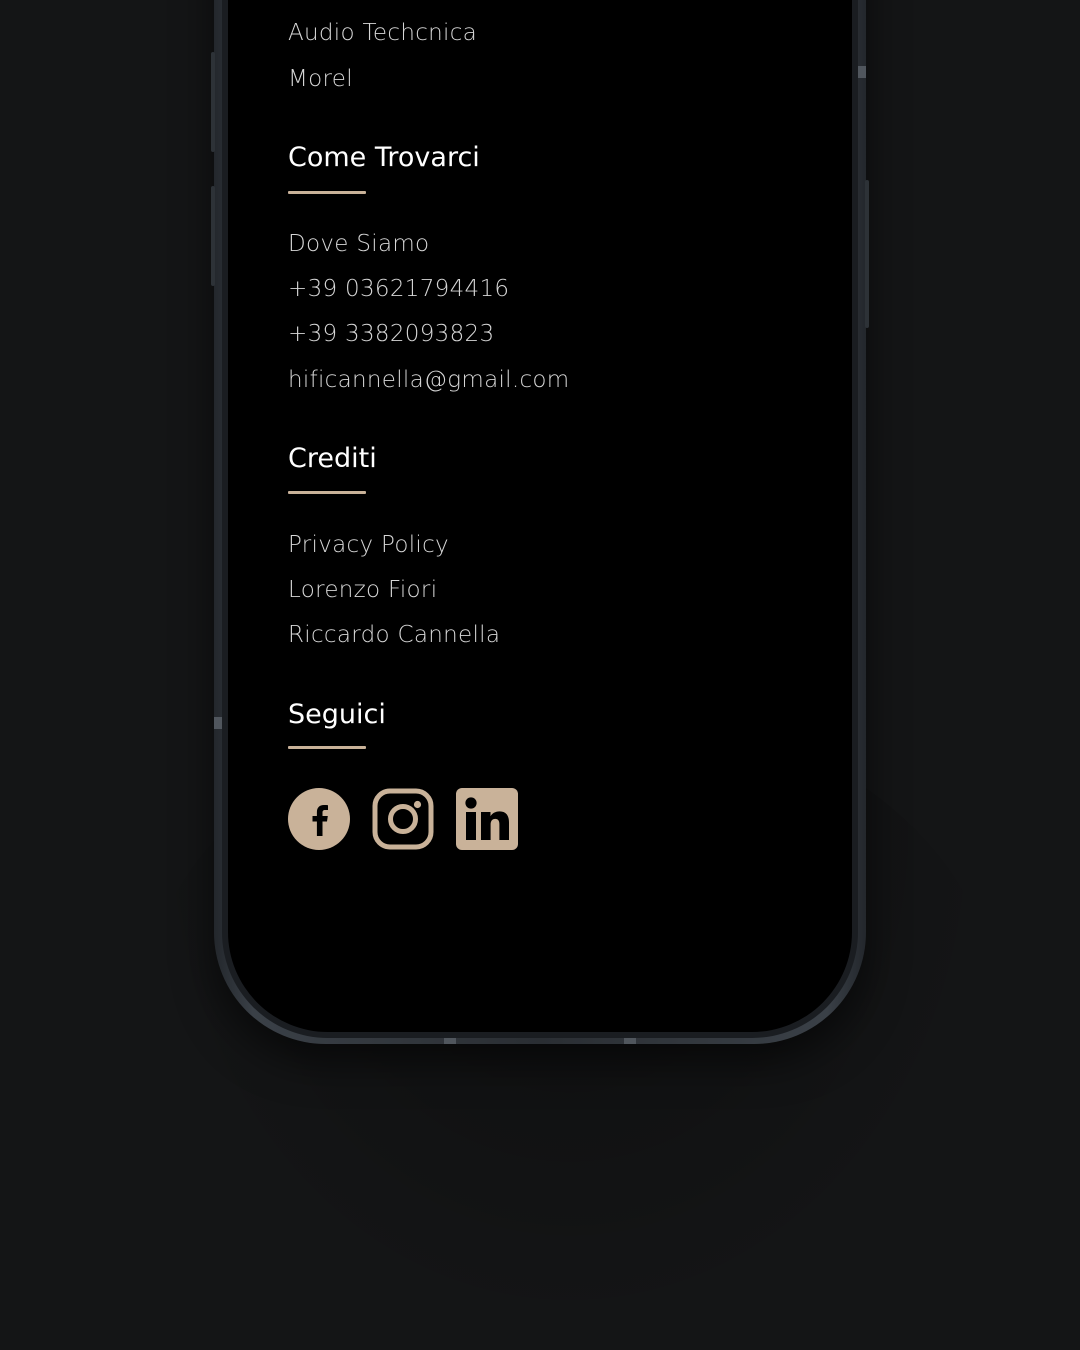 The height and width of the screenshot is (1350, 1080). Describe the element at coordinates (429, 380) in the screenshot. I see `link-email: hificannella@gmail.com` at that location.